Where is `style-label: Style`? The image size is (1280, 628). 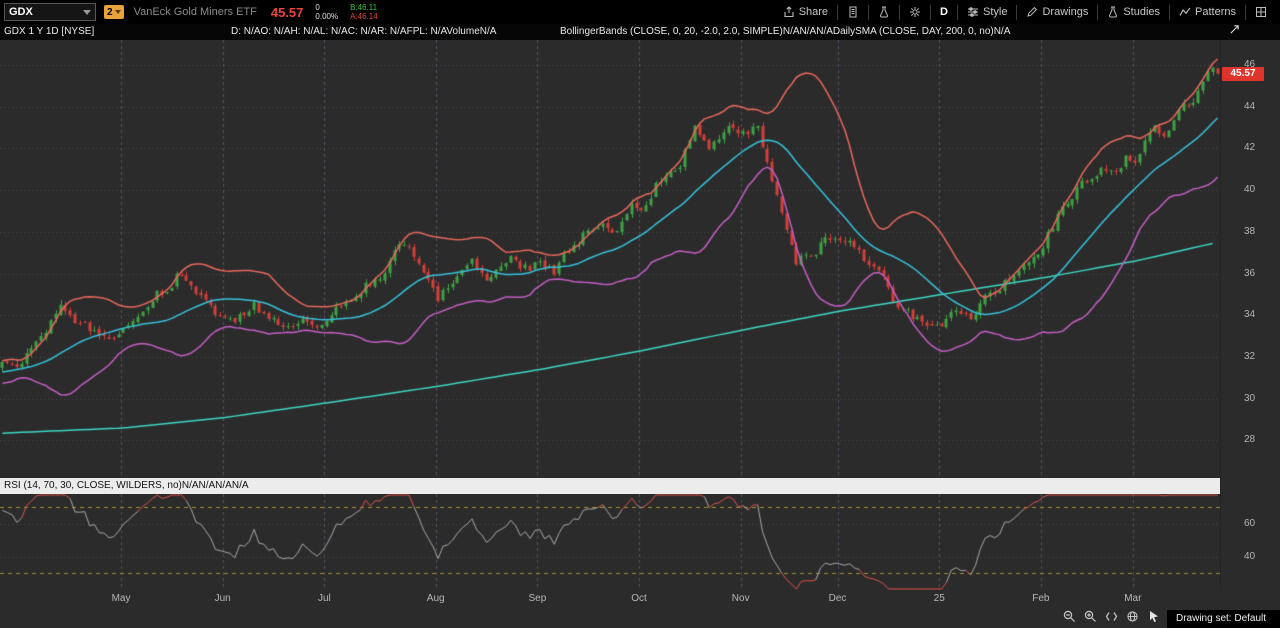
style-label: Style is located at coordinates (995, 12).